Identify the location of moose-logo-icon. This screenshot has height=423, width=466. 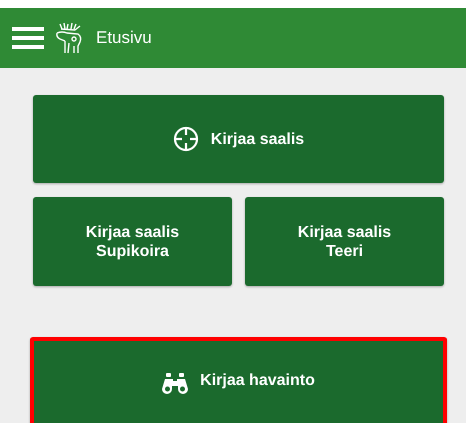
(69, 38).